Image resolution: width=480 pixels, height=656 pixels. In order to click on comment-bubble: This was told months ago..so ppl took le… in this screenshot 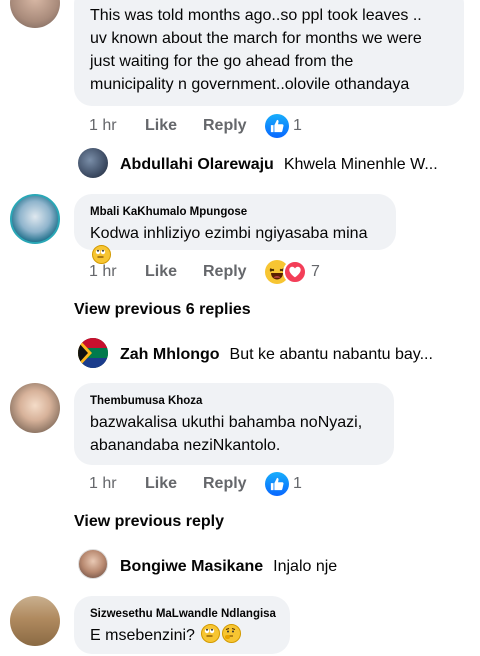, I will do `click(269, 53)`.